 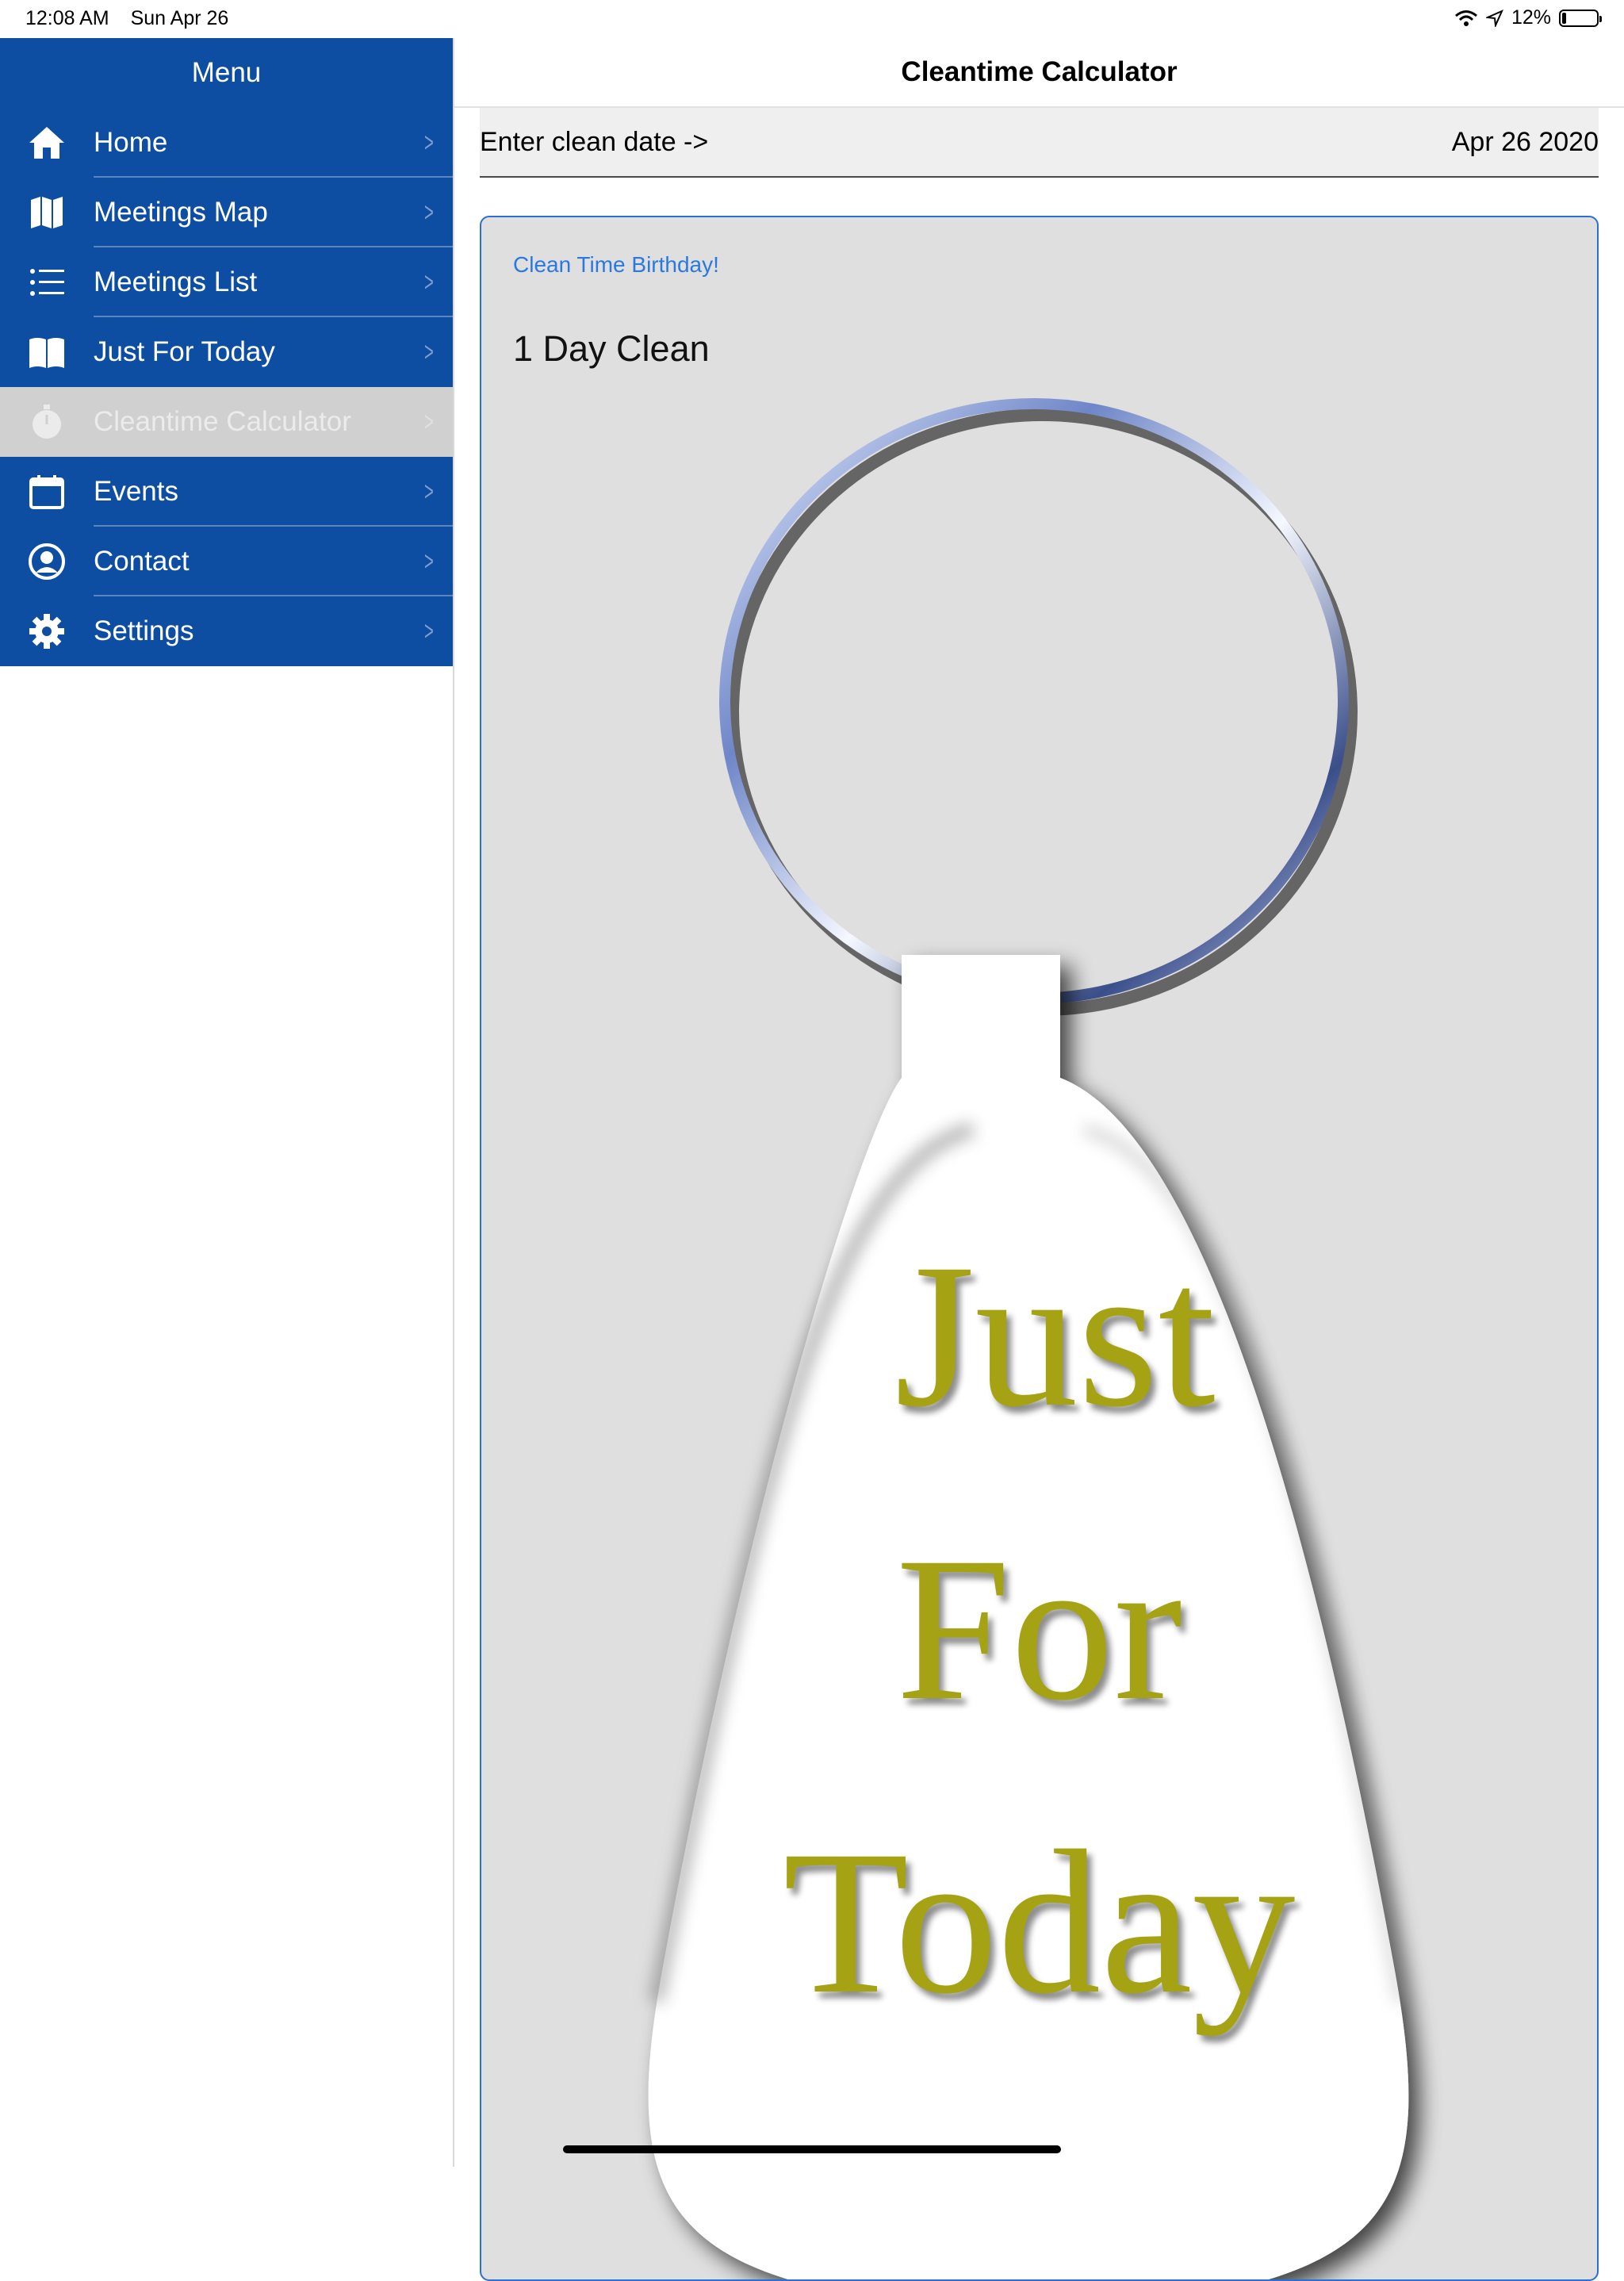 I want to click on sidebar-item-label: Just For Today, so click(x=184, y=351).